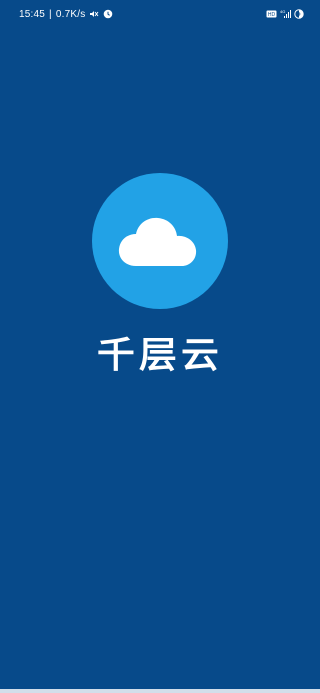 The height and width of the screenshot is (693, 320). I want to click on bottom-strip, so click(160, 691).